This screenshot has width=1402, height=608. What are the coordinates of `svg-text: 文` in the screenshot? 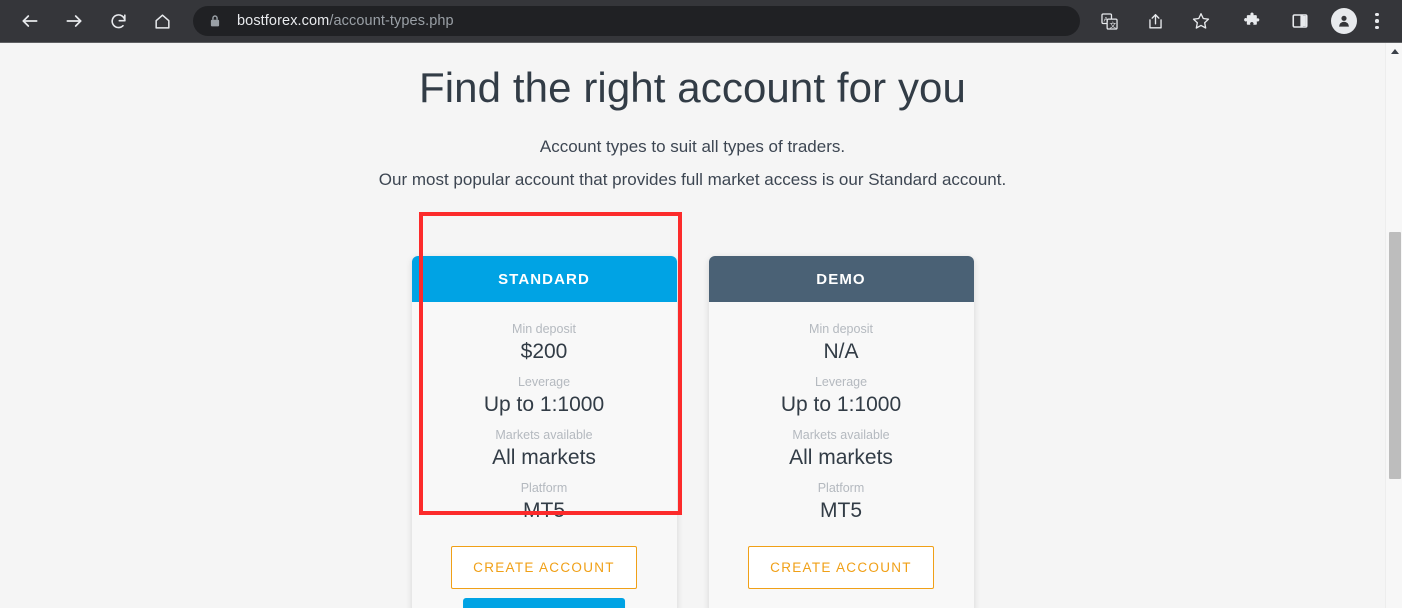 It's located at (1112, 24).